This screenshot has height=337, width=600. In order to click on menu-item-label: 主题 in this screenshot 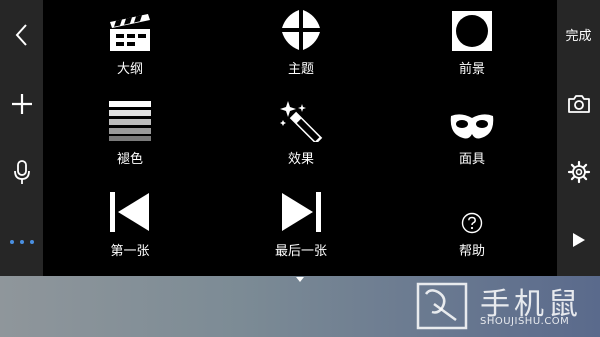, I will do `click(300, 69)`.